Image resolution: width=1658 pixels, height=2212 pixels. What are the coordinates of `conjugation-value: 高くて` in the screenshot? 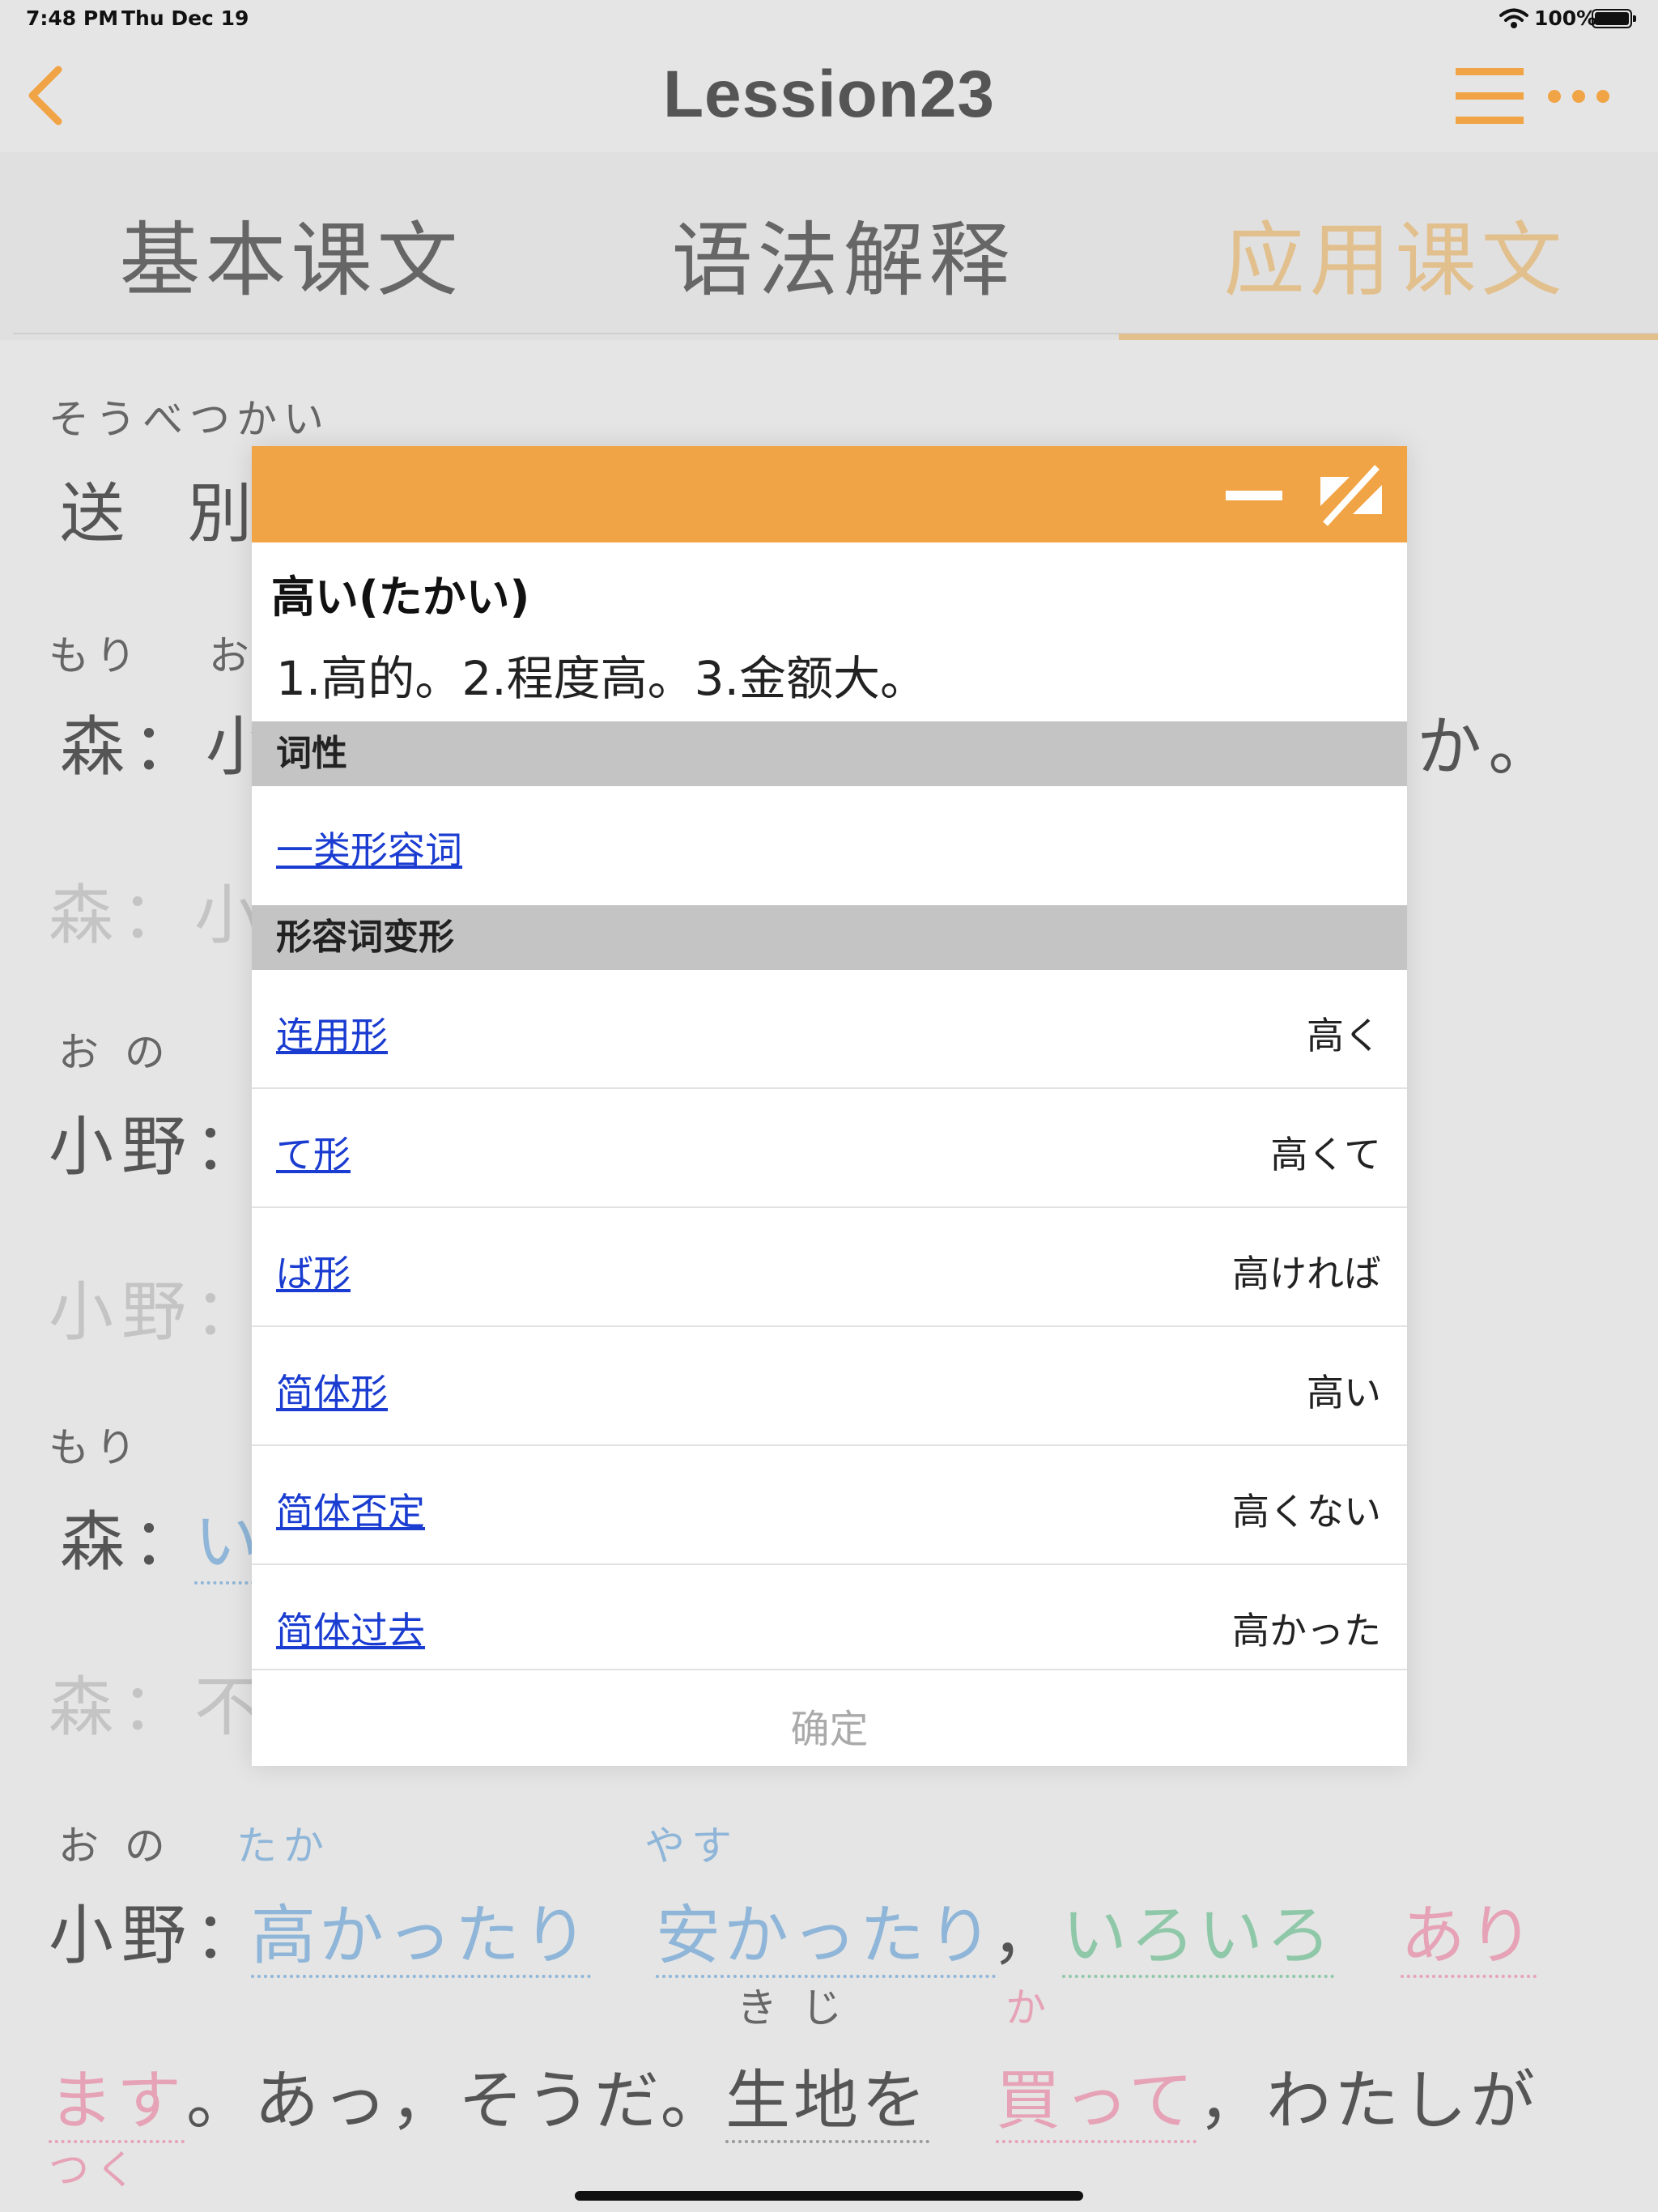 It's located at (1325, 1154).